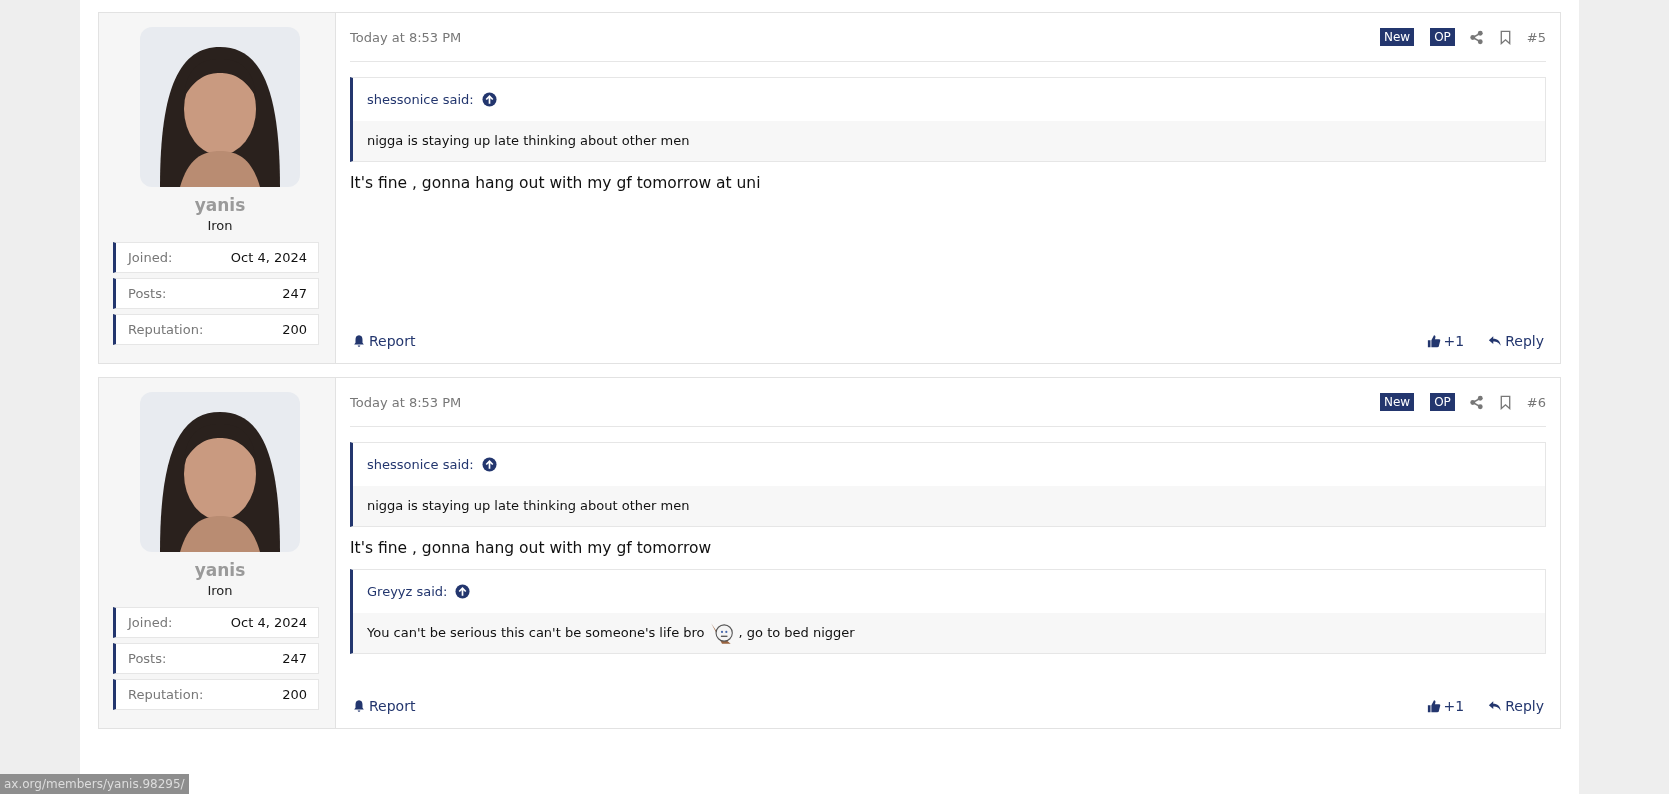 This screenshot has height=794, width=1669. Describe the element at coordinates (536, 632) in the screenshot. I see `quote-text: You can't be serious this can't be someone's life bro` at that location.